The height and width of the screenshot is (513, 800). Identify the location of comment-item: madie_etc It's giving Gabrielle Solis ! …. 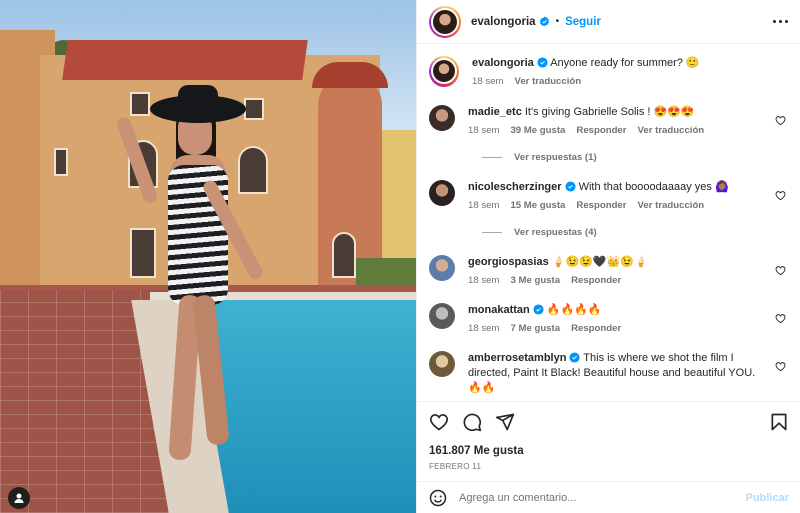
(608, 120).